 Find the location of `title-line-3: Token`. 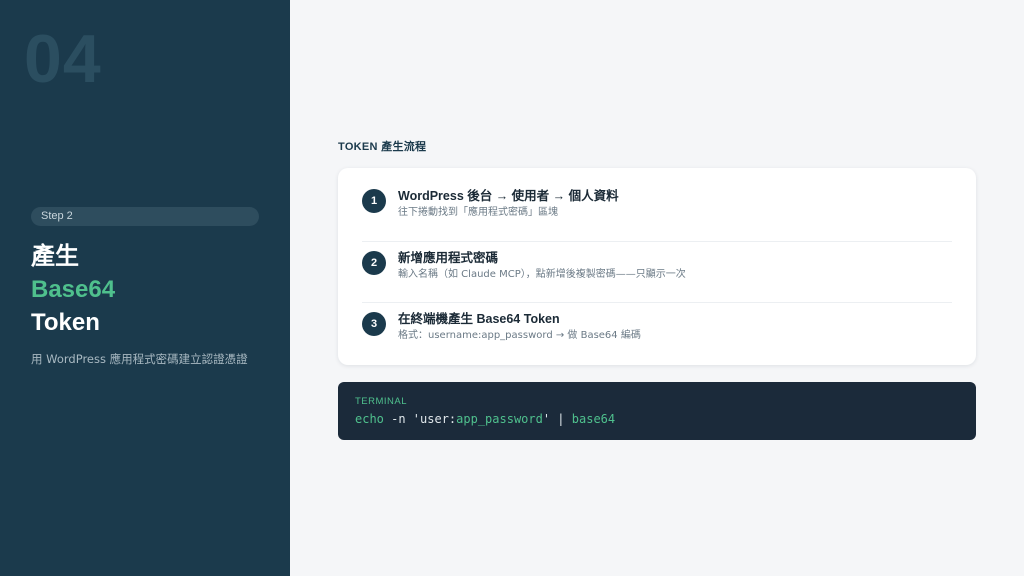

title-line-3: Token is located at coordinates (65, 322).